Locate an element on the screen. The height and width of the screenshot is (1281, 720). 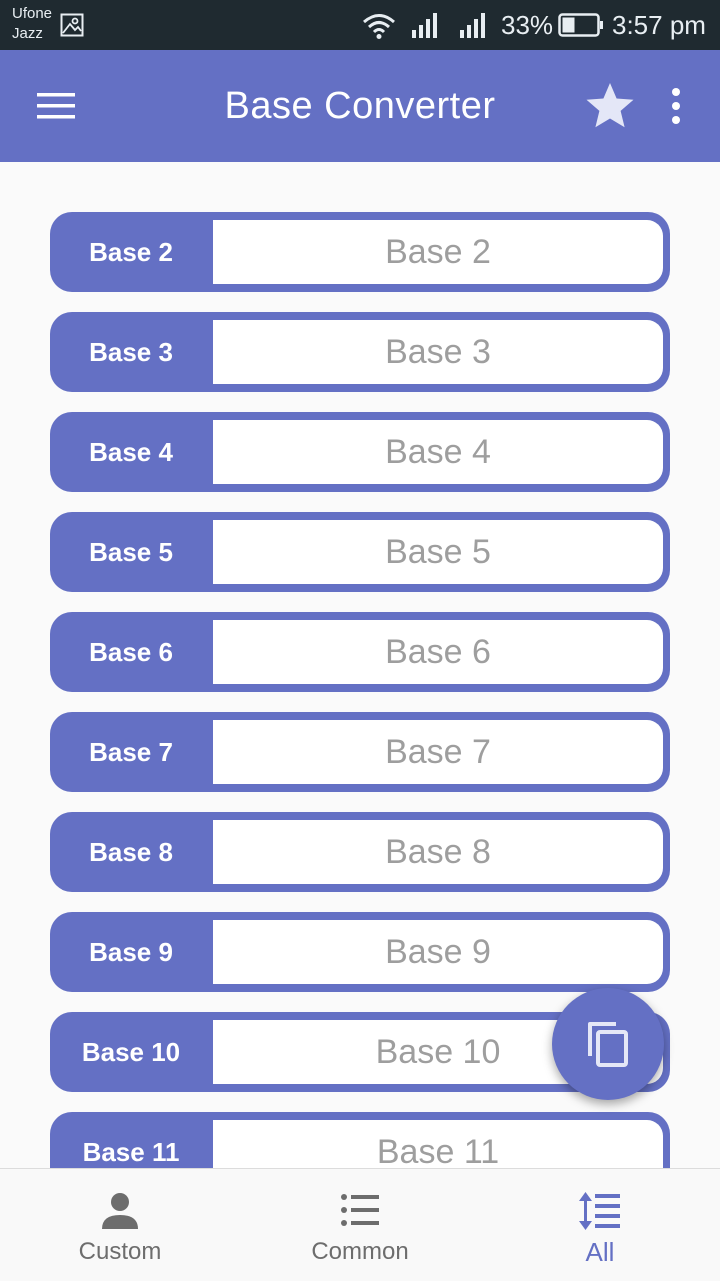
base-row-11: Base 11 Base 11 is located at coordinates (360, 1140).